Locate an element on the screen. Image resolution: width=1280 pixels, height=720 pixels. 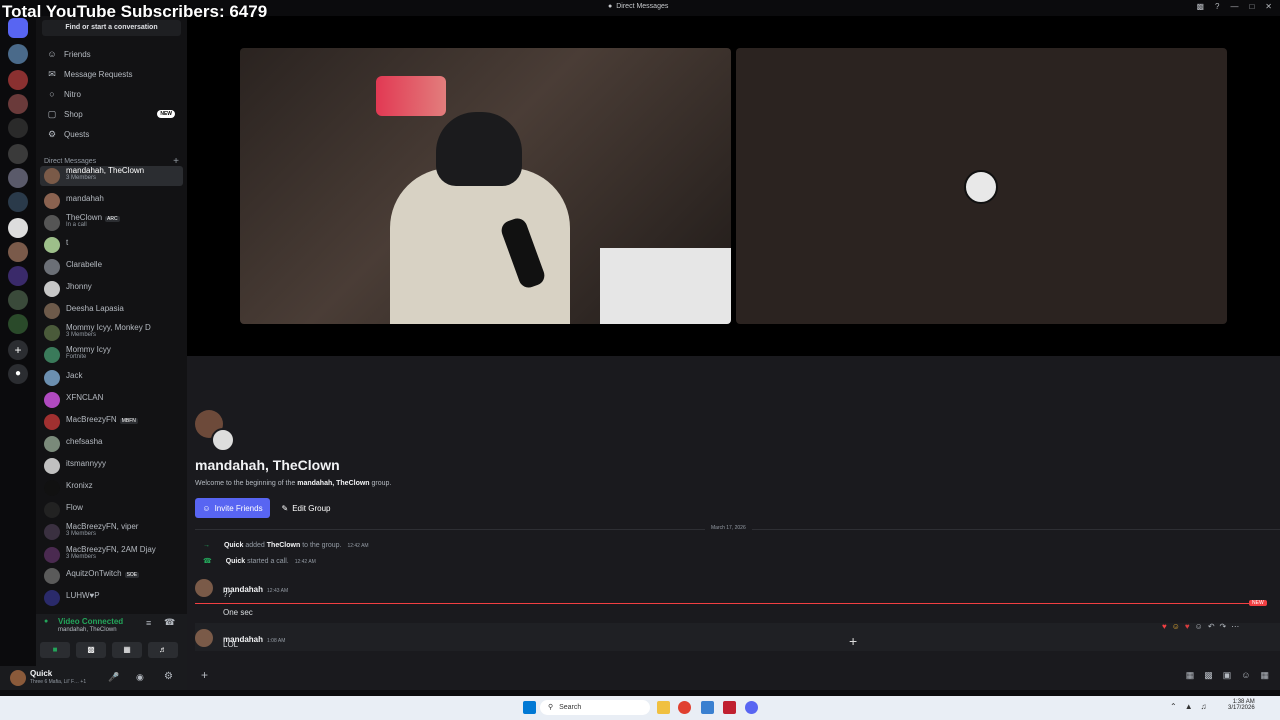
dm-name: TheClown ARC is located at coordinates (93, 217).